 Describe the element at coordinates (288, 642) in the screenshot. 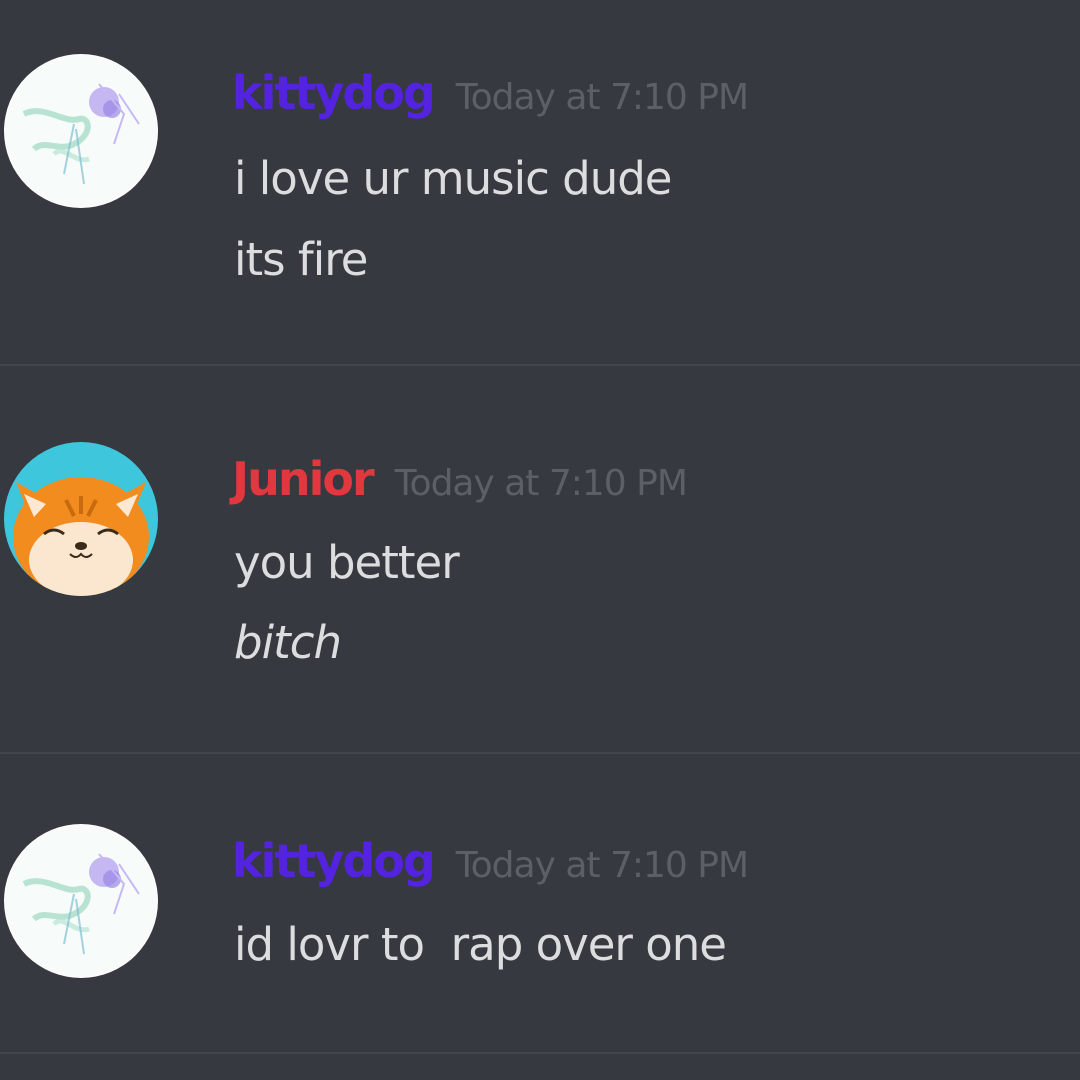

I see `message-text: bitch` at that location.